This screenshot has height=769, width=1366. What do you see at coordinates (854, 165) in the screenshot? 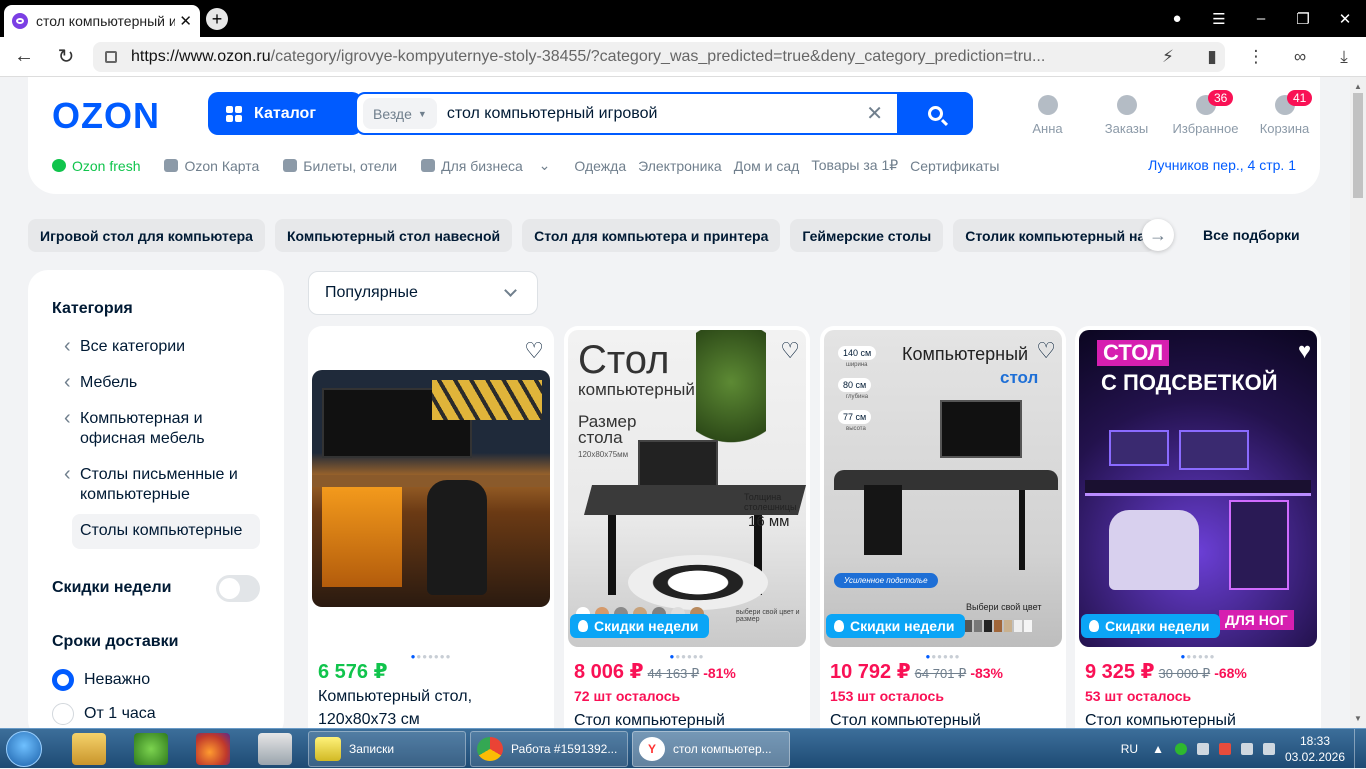
I see `subnav-one-ruble: Товары за 1₽` at bounding box center [854, 165].